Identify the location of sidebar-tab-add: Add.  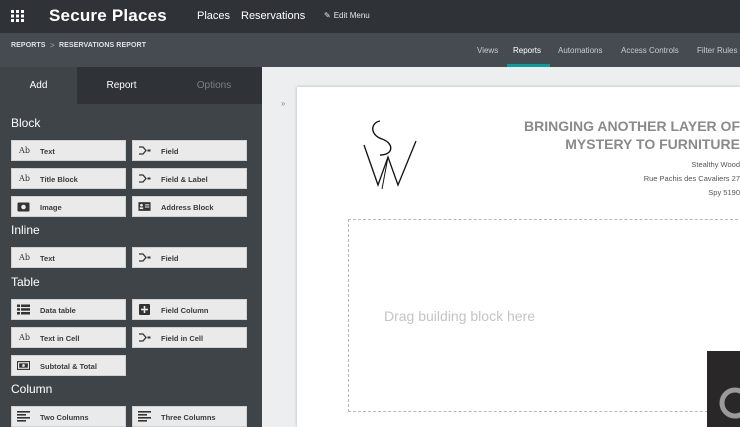
(38, 85).